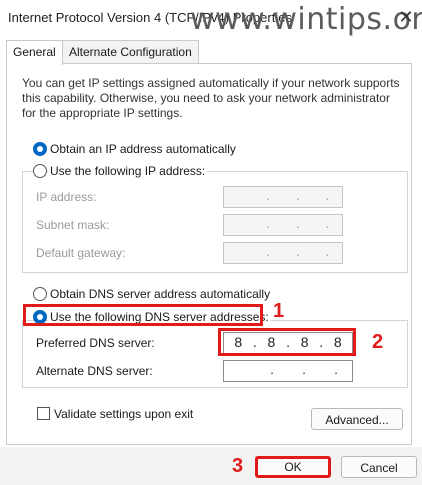 This screenshot has height=485, width=422. I want to click on obtain-ip-auto-radio, so click(40, 149).